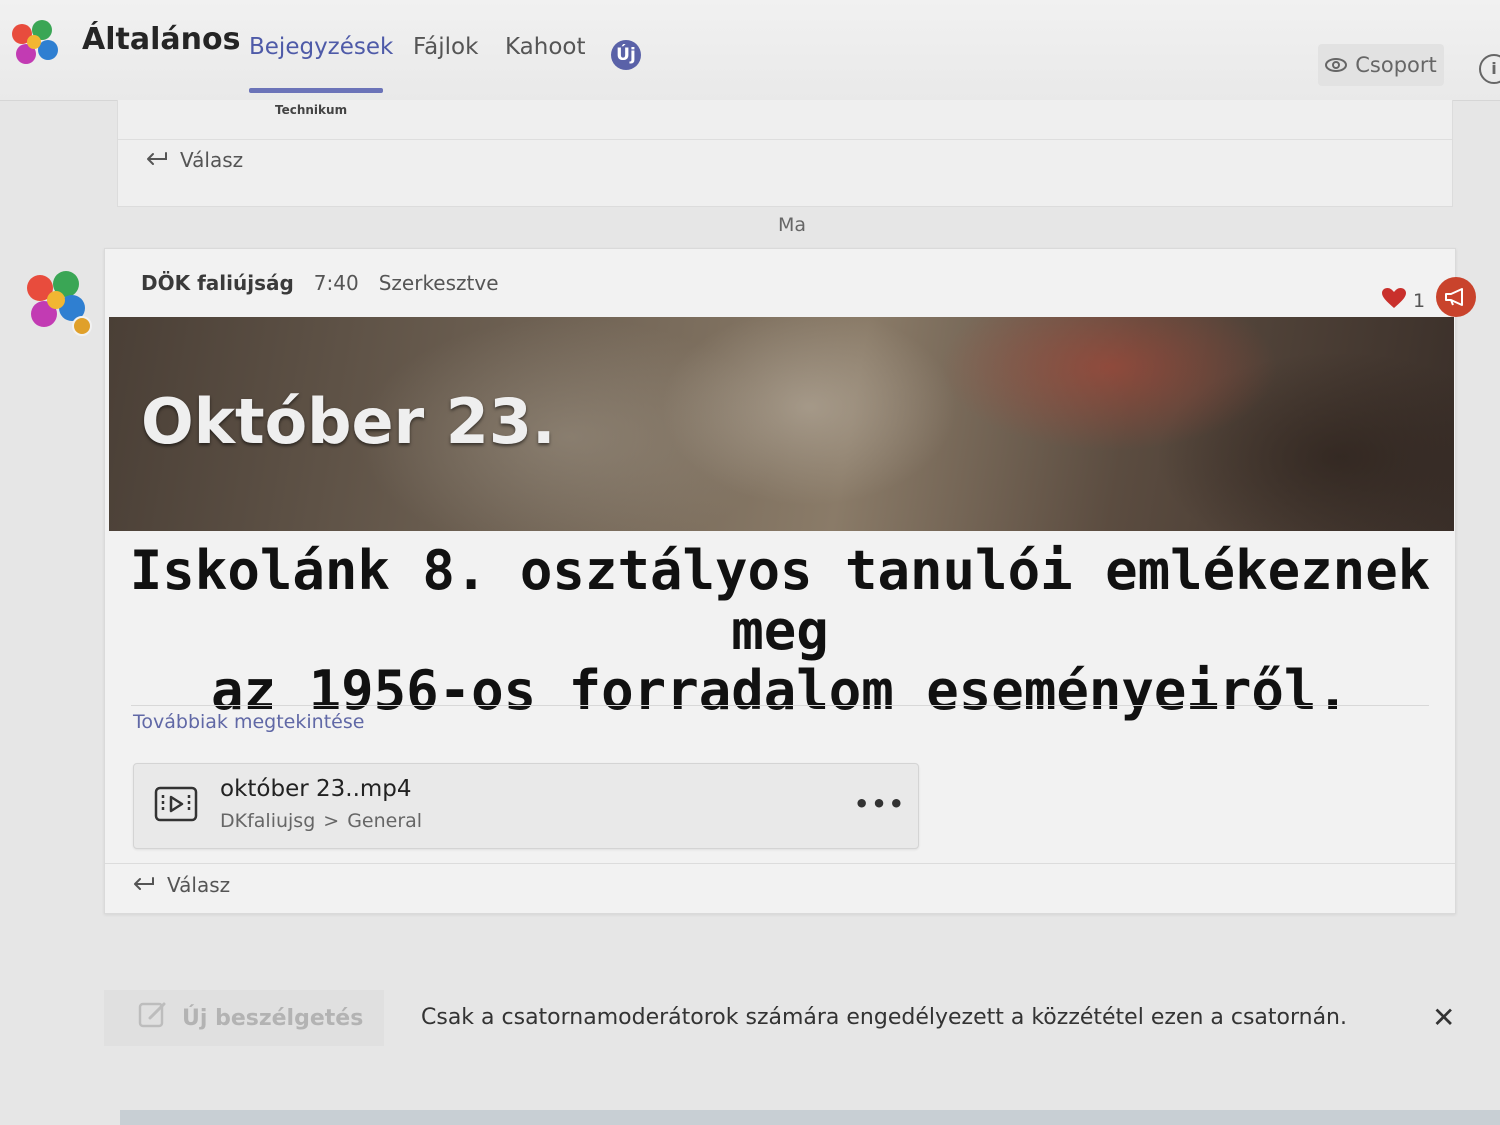 This screenshot has height=1125, width=1500. Describe the element at coordinates (321, 821) in the screenshot. I see `file-path: DKfaliujsg > General` at that location.